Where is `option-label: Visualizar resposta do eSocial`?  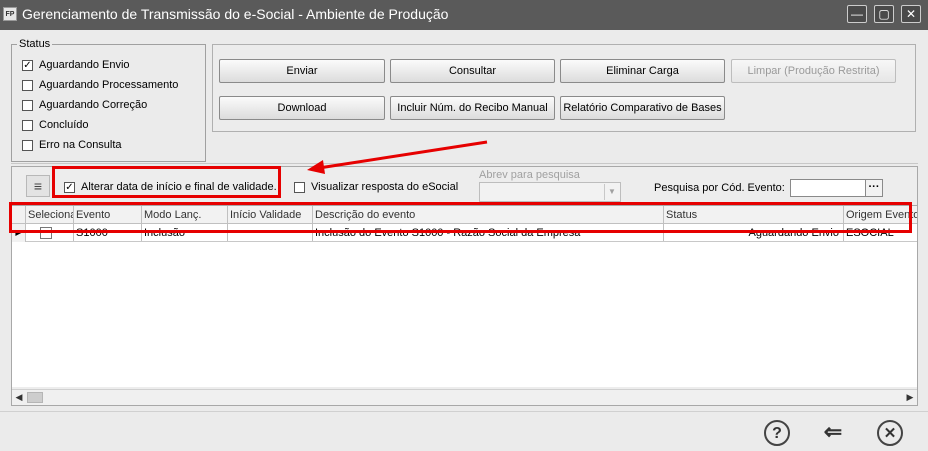 option-label: Visualizar resposta do eSocial is located at coordinates (385, 187).